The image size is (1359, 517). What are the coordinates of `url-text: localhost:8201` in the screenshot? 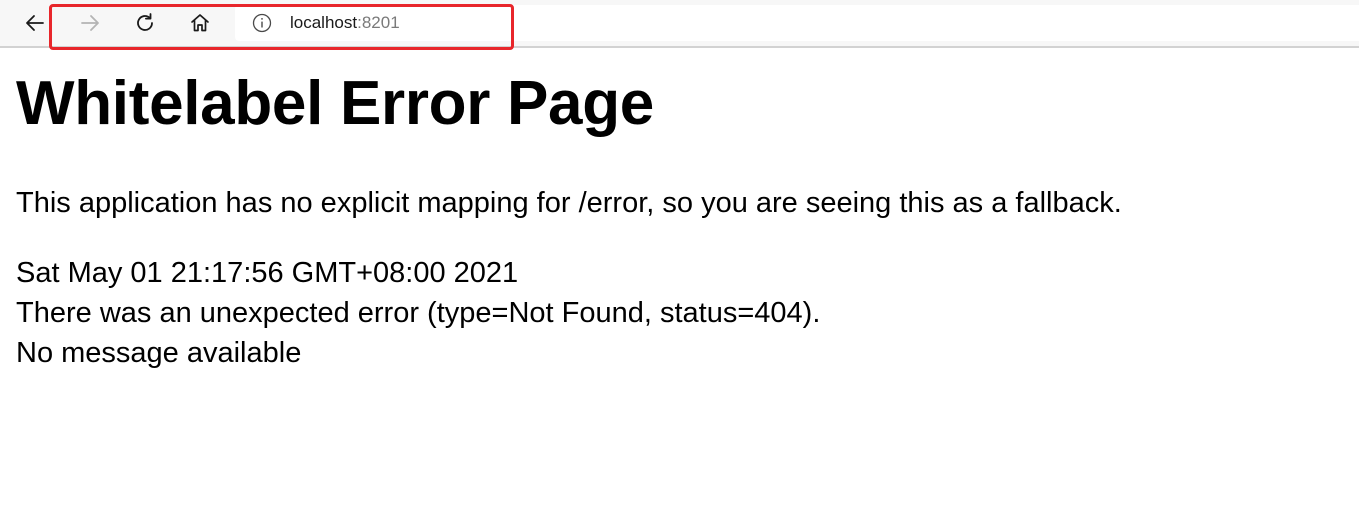 It's located at (345, 23).